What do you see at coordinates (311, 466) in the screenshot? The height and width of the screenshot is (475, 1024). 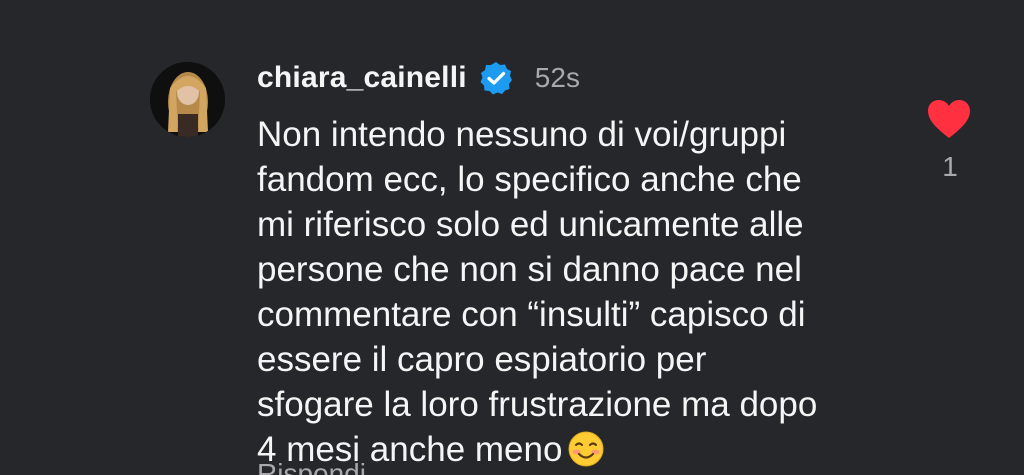 I see `reply-button: Rispondi` at bounding box center [311, 466].